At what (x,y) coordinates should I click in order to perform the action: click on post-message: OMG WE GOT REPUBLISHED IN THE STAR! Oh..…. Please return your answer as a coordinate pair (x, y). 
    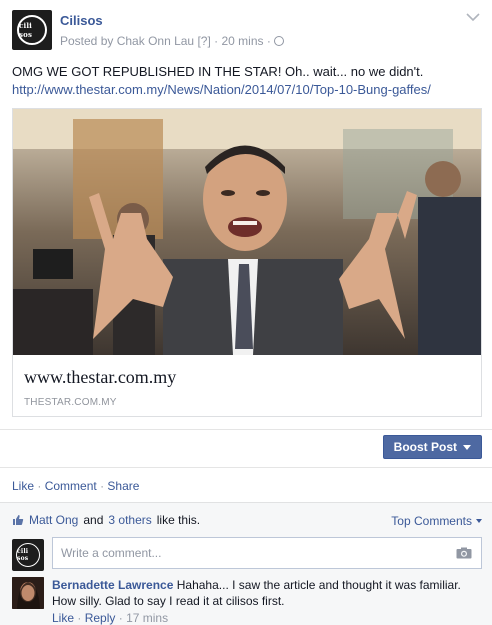
    Looking at the image, I should click on (218, 71).